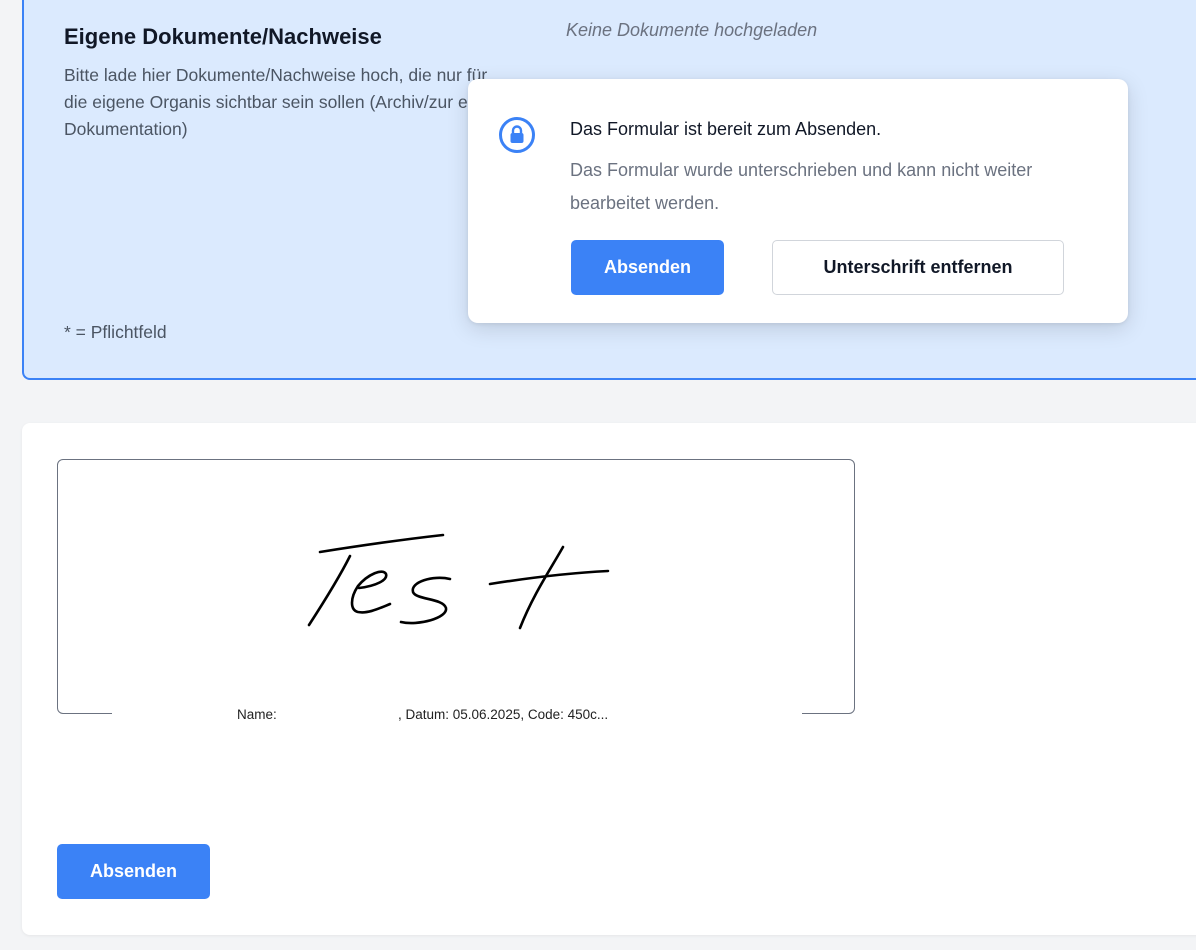 The image size is (1196, 950). Describe the element at coordinates (223, 36) in the screenshot. I see `own-documents-title: Eigene Dokumente/Nachweise` at that location.